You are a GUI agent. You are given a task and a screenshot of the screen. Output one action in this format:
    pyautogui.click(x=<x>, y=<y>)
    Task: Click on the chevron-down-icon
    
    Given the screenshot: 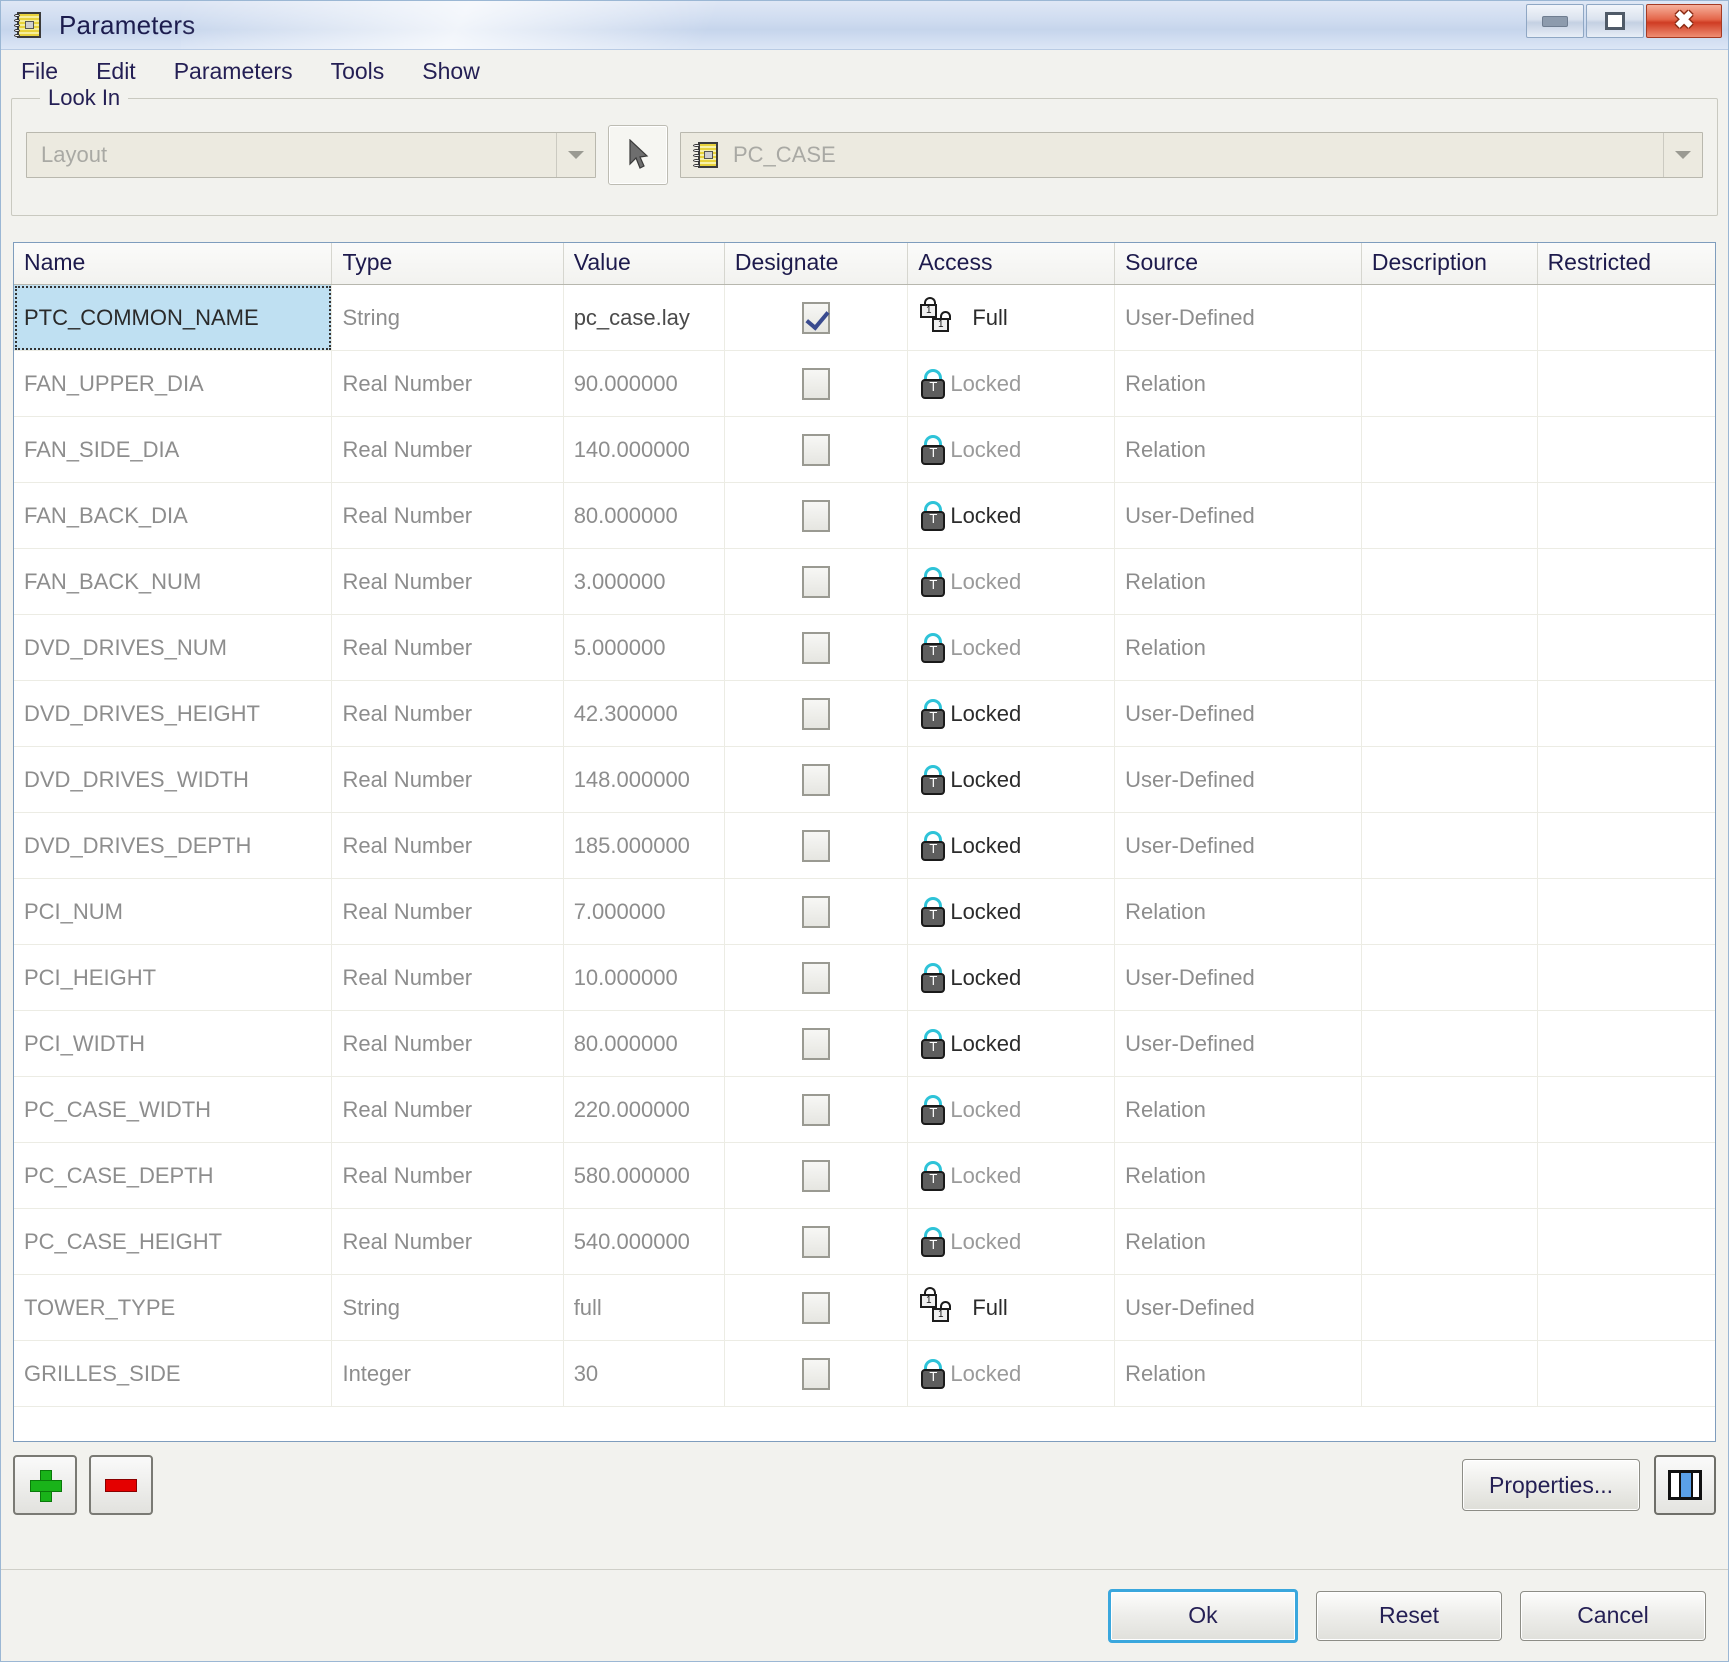 What is the action you would take?
    pyautogui.click(x=575, y=155)
    